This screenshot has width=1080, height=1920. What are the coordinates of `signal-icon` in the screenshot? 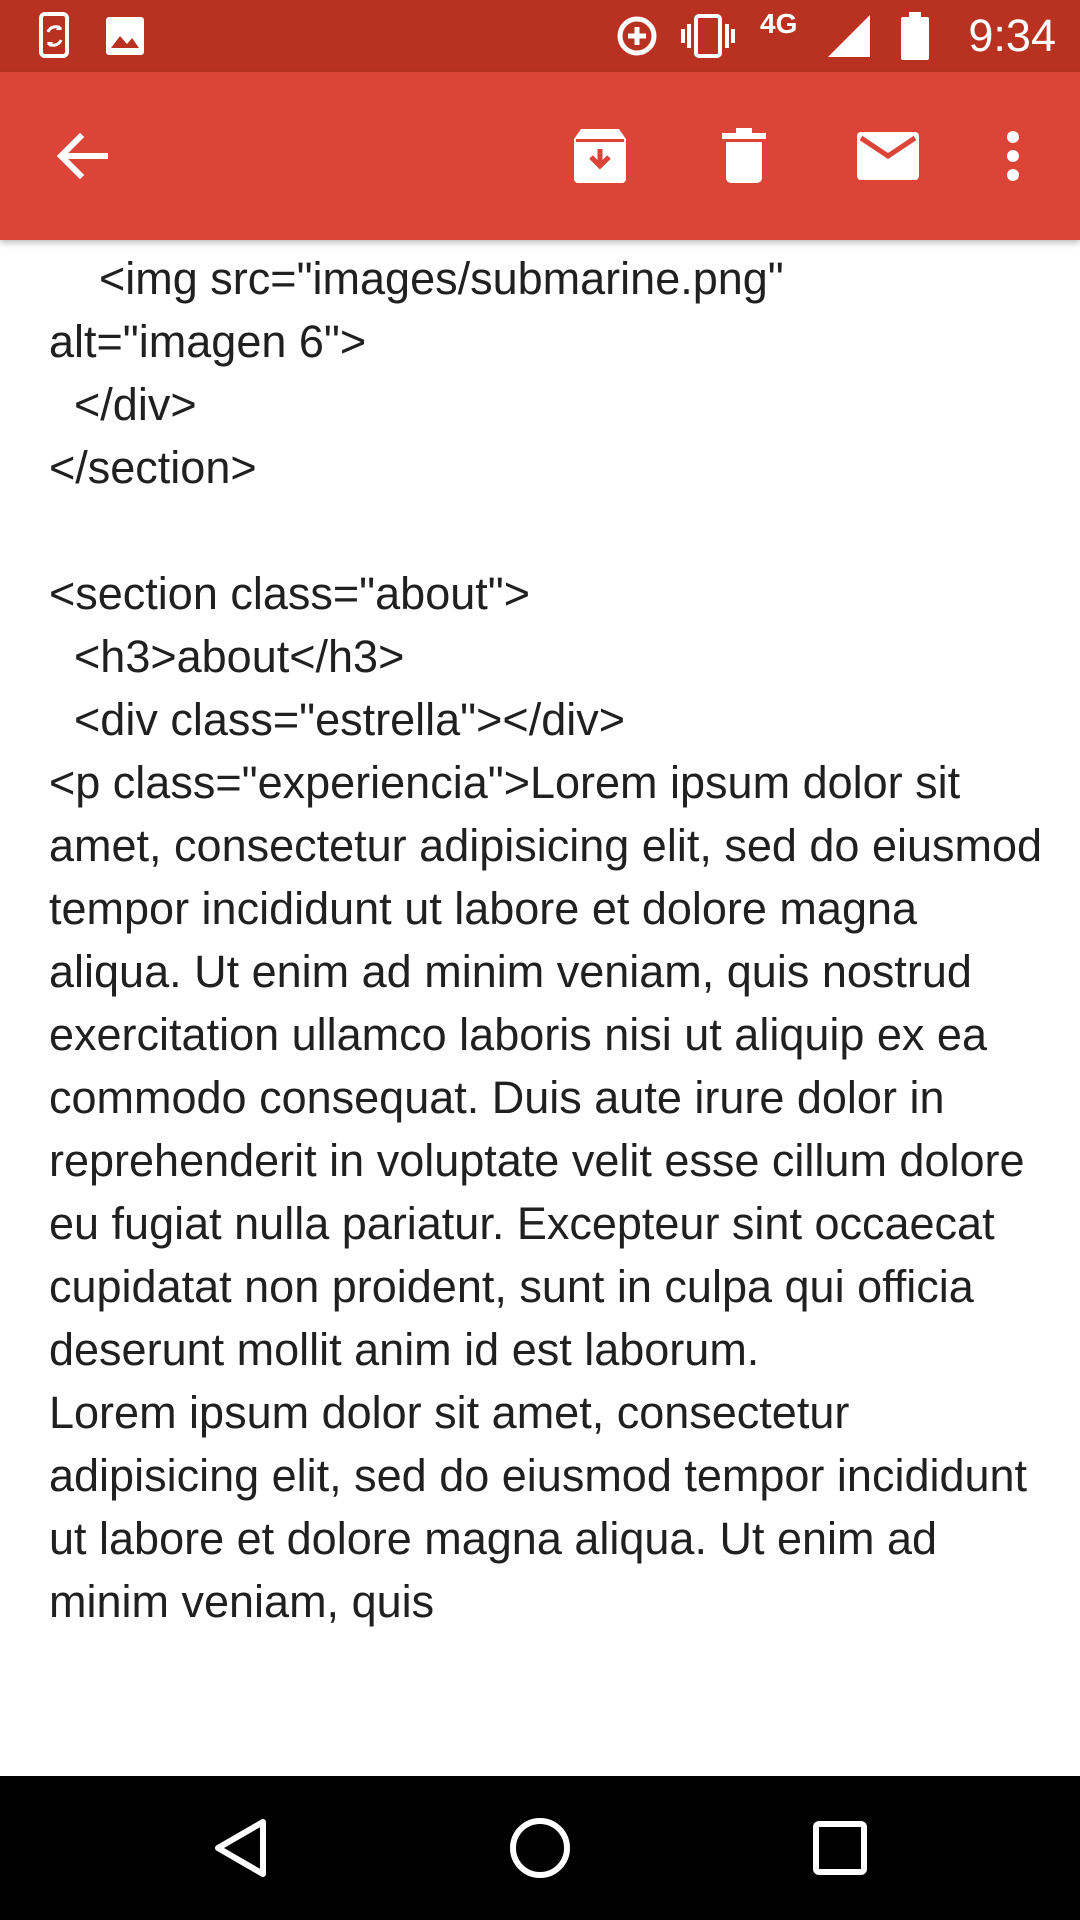 It's located at (849, 36).